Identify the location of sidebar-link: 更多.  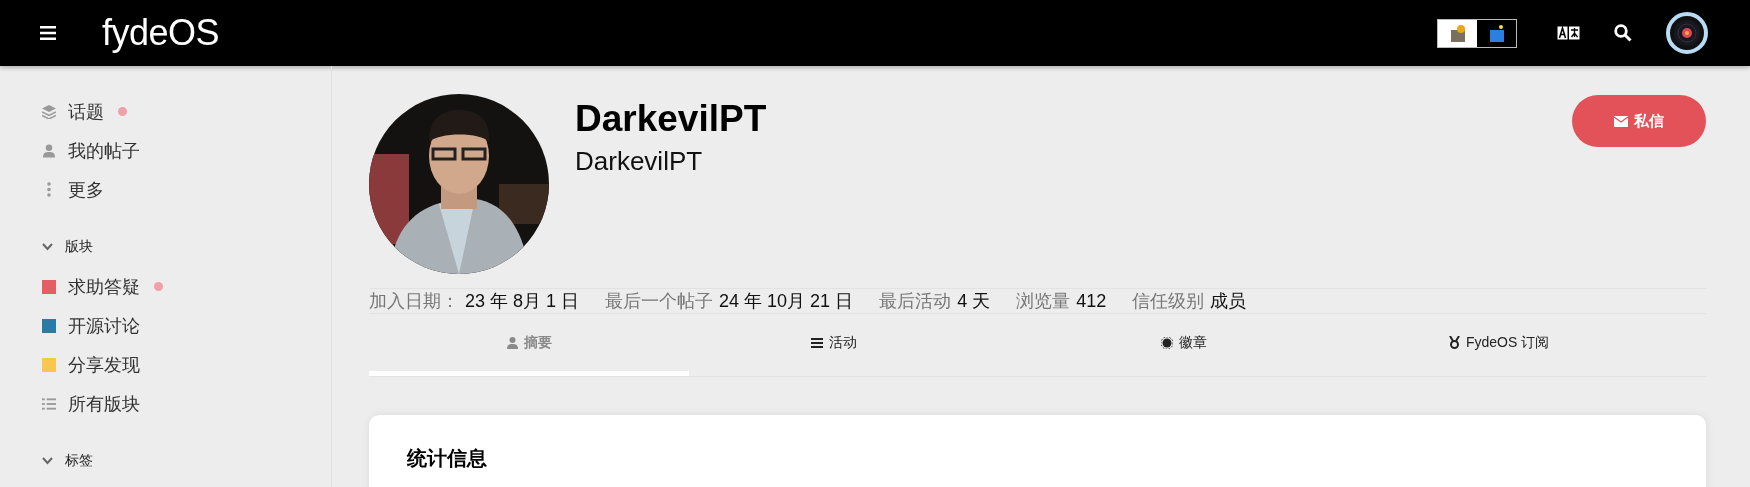
(186, 189).